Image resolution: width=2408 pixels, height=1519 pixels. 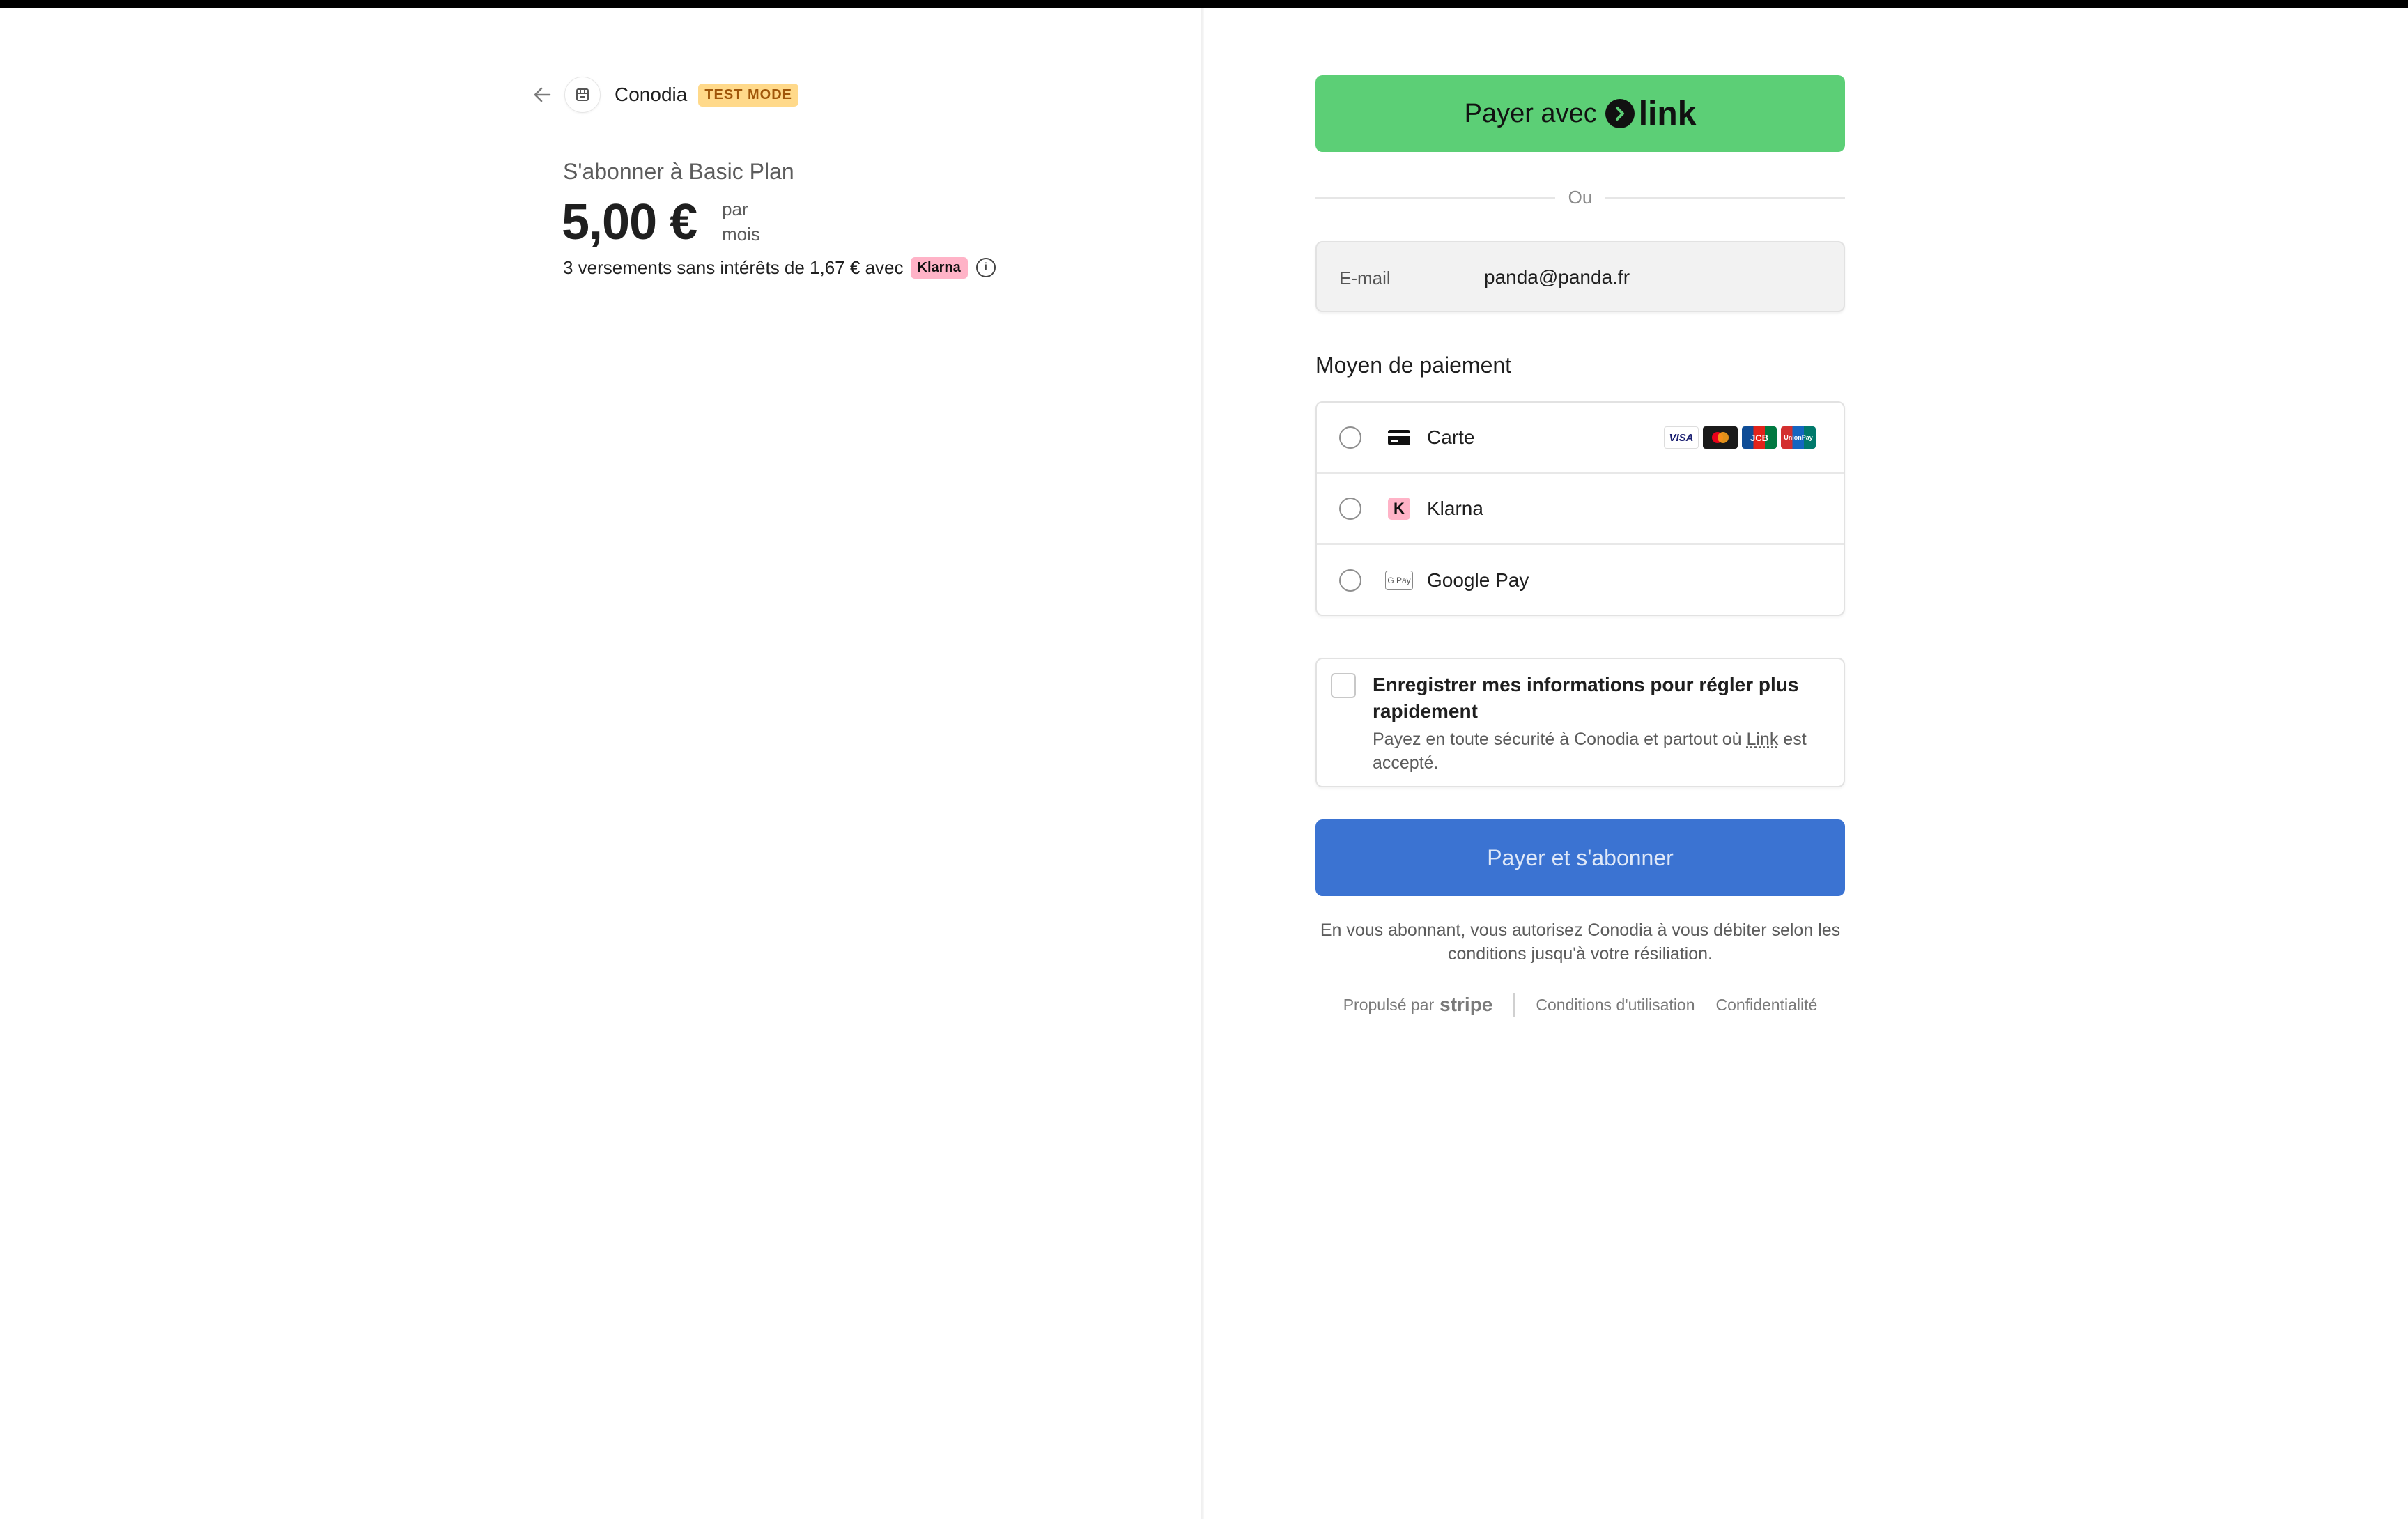 What do you see at coordinates (1414, 365) in the screenshot?
I see `payment-method-title: Moyen de paiement` at bounding box center [1414, 365].